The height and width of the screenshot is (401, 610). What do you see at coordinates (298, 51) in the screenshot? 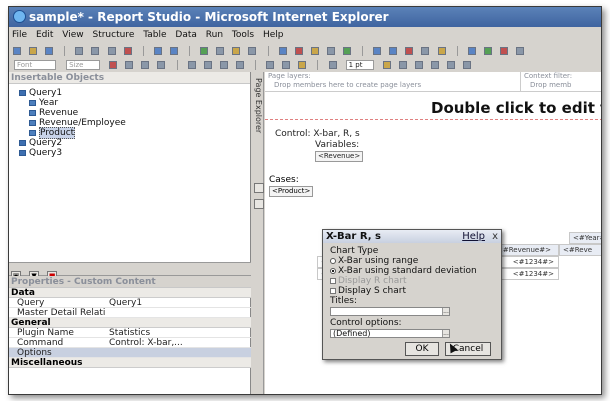
I see `sort-icon` at bounding box center [298, 51].